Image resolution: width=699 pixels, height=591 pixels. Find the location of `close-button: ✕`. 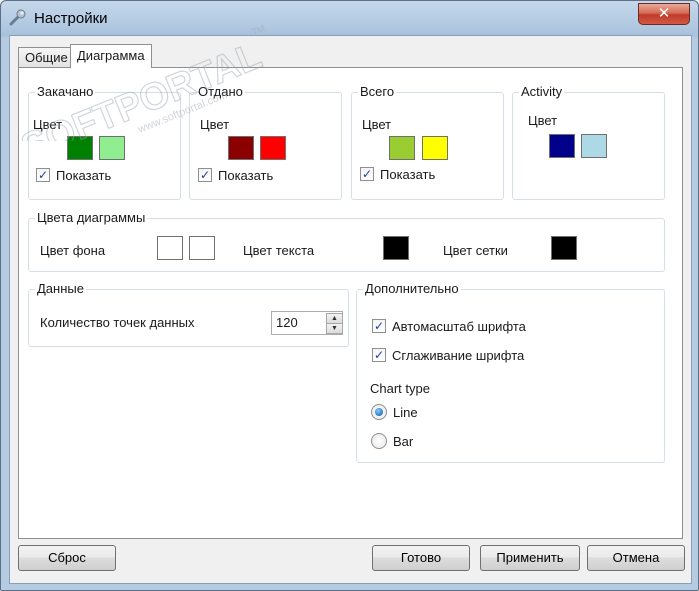

close-button: ✕ is located at coordinates (664, 14).